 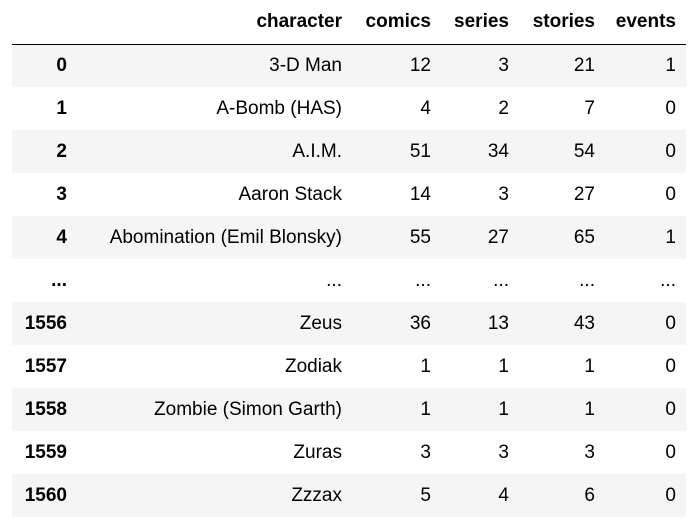 I want to click on cell-series: 2, so click(x=503, y=108).